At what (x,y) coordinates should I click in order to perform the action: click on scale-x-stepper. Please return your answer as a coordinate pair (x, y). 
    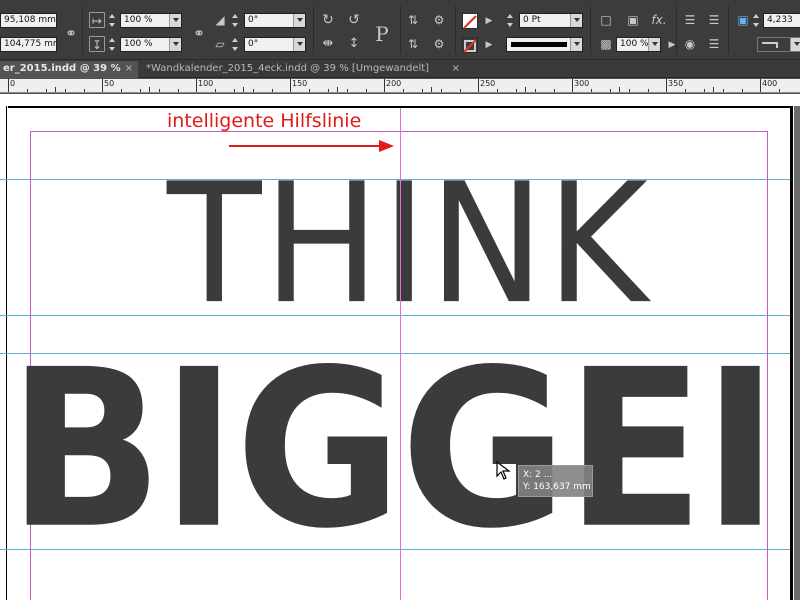
    Looking at the image, I should click on (112, 20).